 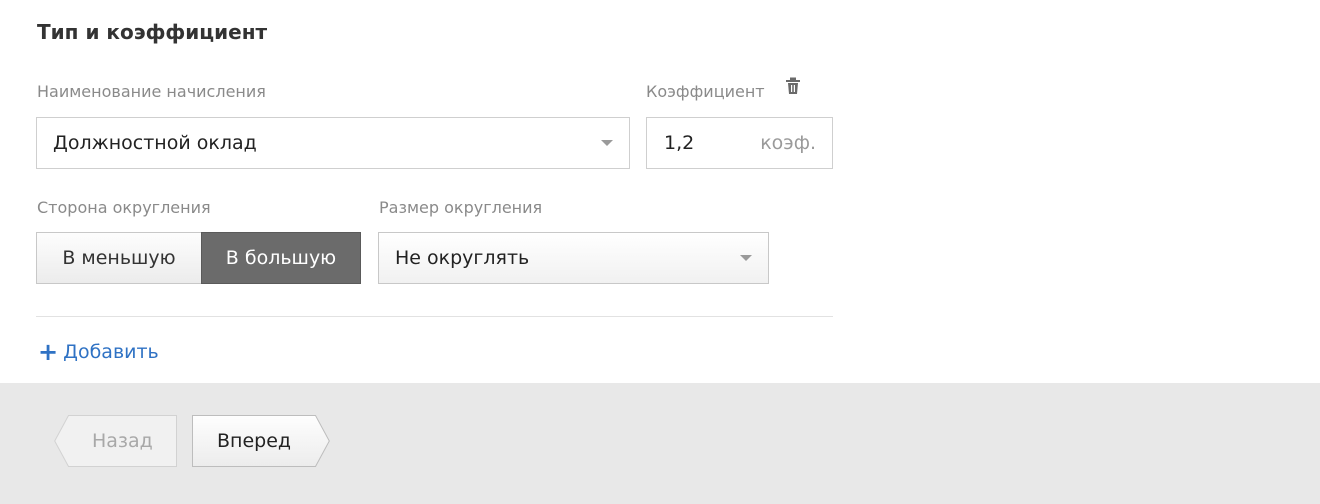 I want to click on accrual-name-label: Наименование начисления, so click(x=151, y=91).